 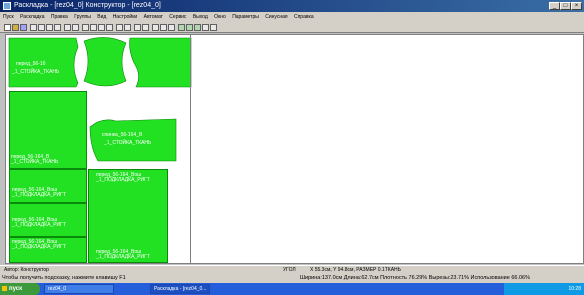 What do you see at coordinates (276, 17) in the screenshot?
I see `menu-item-sine: Синусная` at bounding box center [276, 17].